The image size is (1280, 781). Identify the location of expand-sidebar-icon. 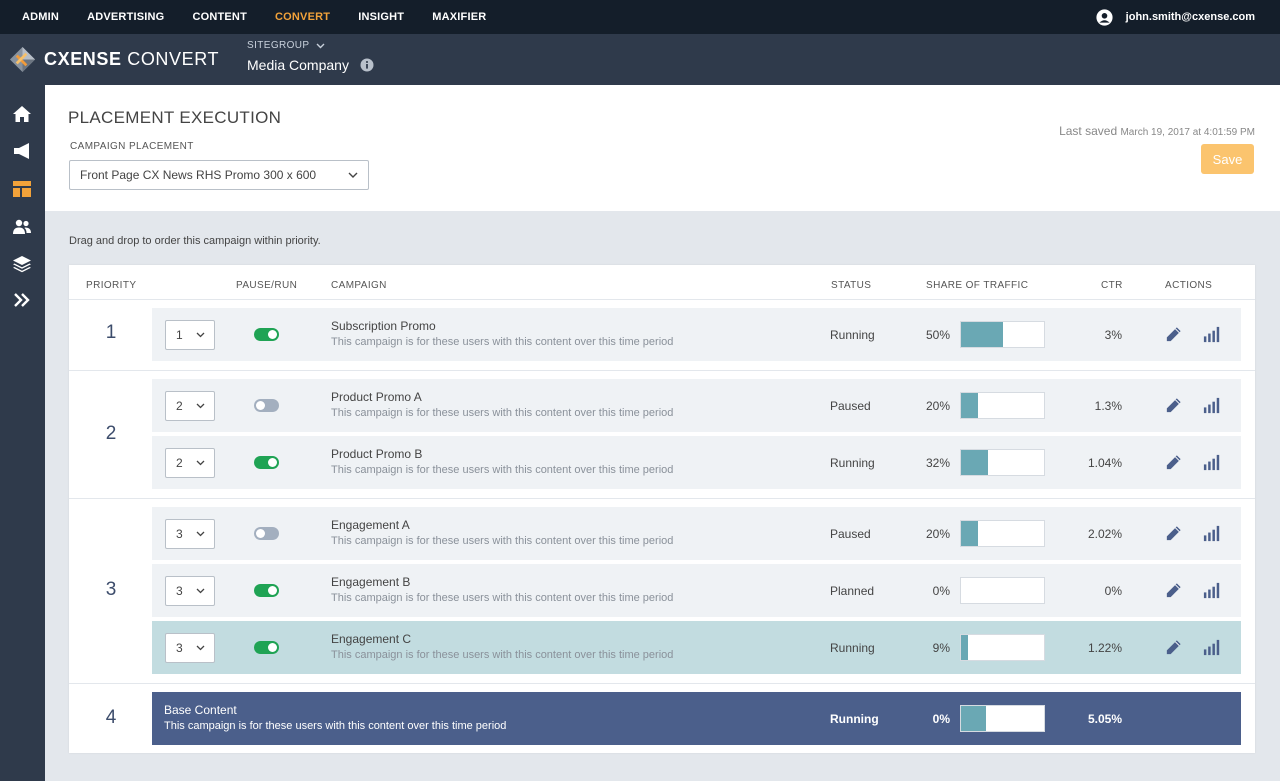
(22, 300).